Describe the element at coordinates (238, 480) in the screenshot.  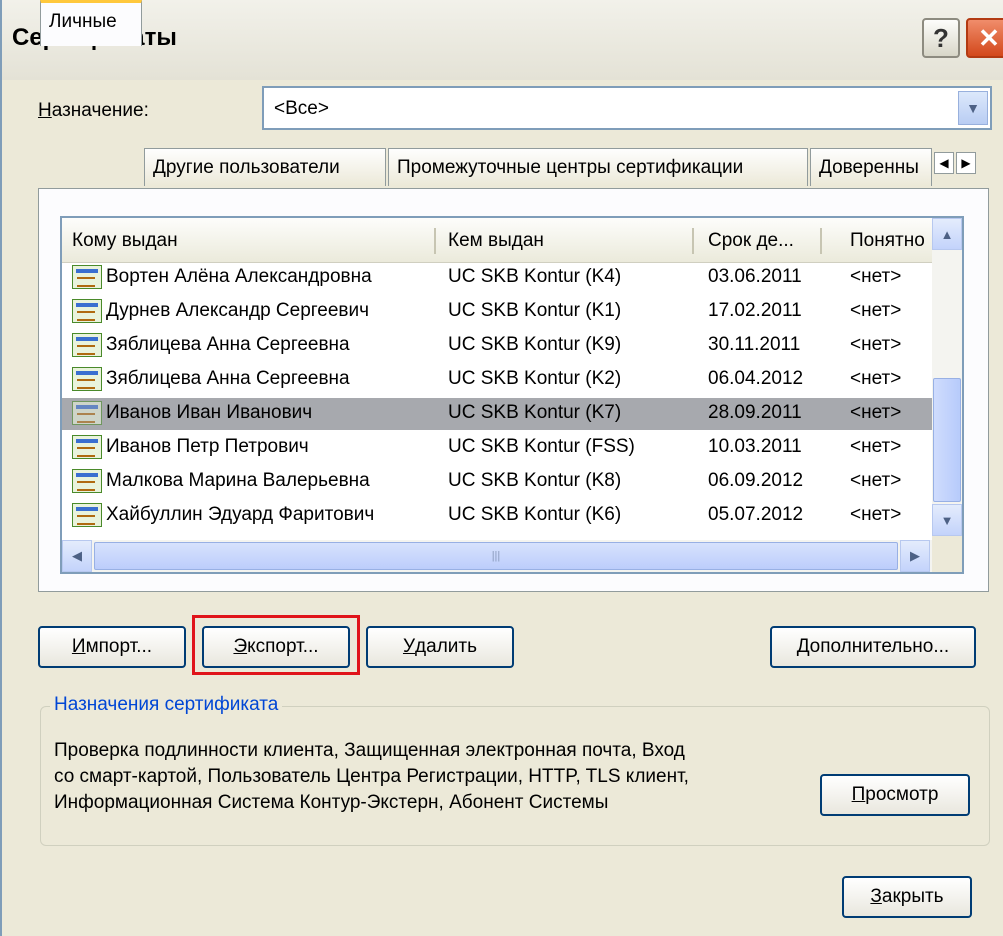
I see `cell-issued-to: Малкова Марина Валерьевна` at that location.